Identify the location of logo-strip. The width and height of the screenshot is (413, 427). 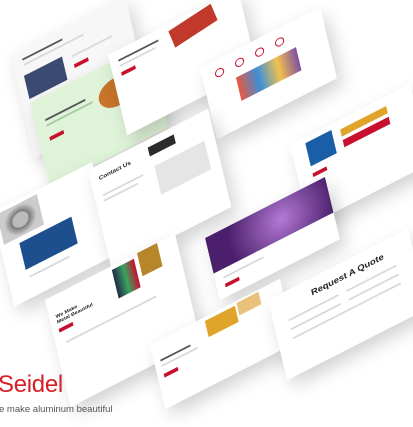
(111, 319).